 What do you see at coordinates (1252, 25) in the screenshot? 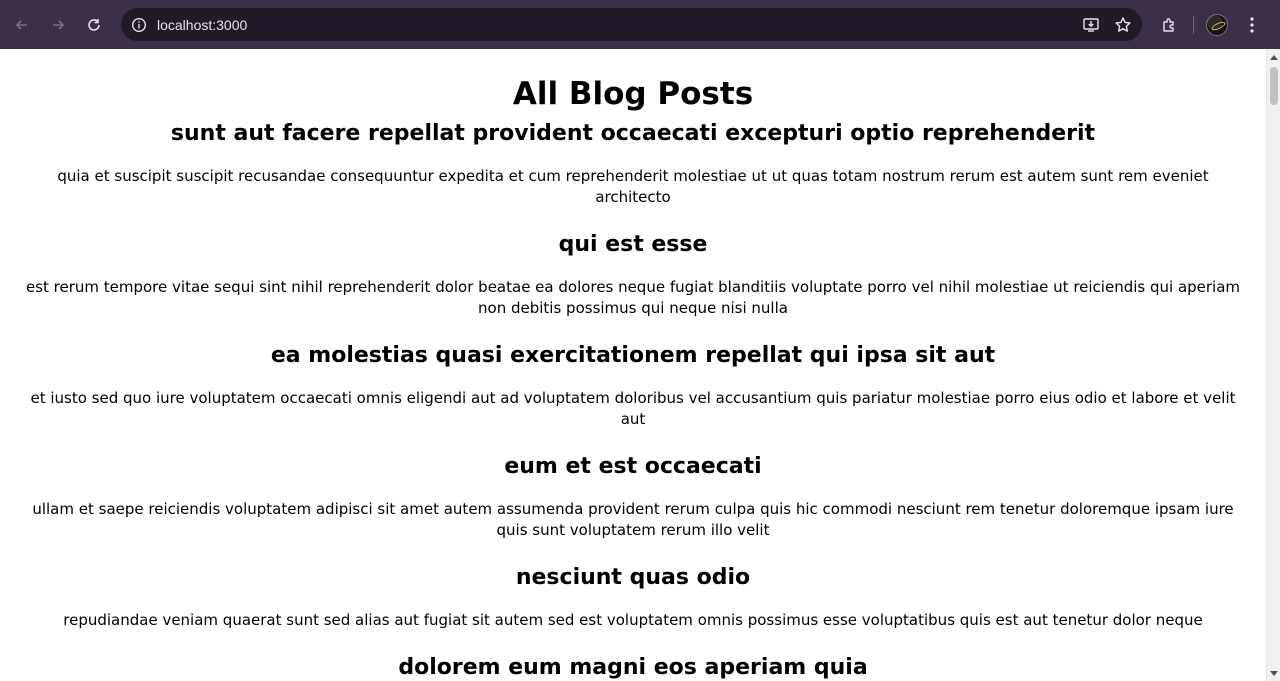
I see `more-menu-icon` at bounding box center [1252, 25].